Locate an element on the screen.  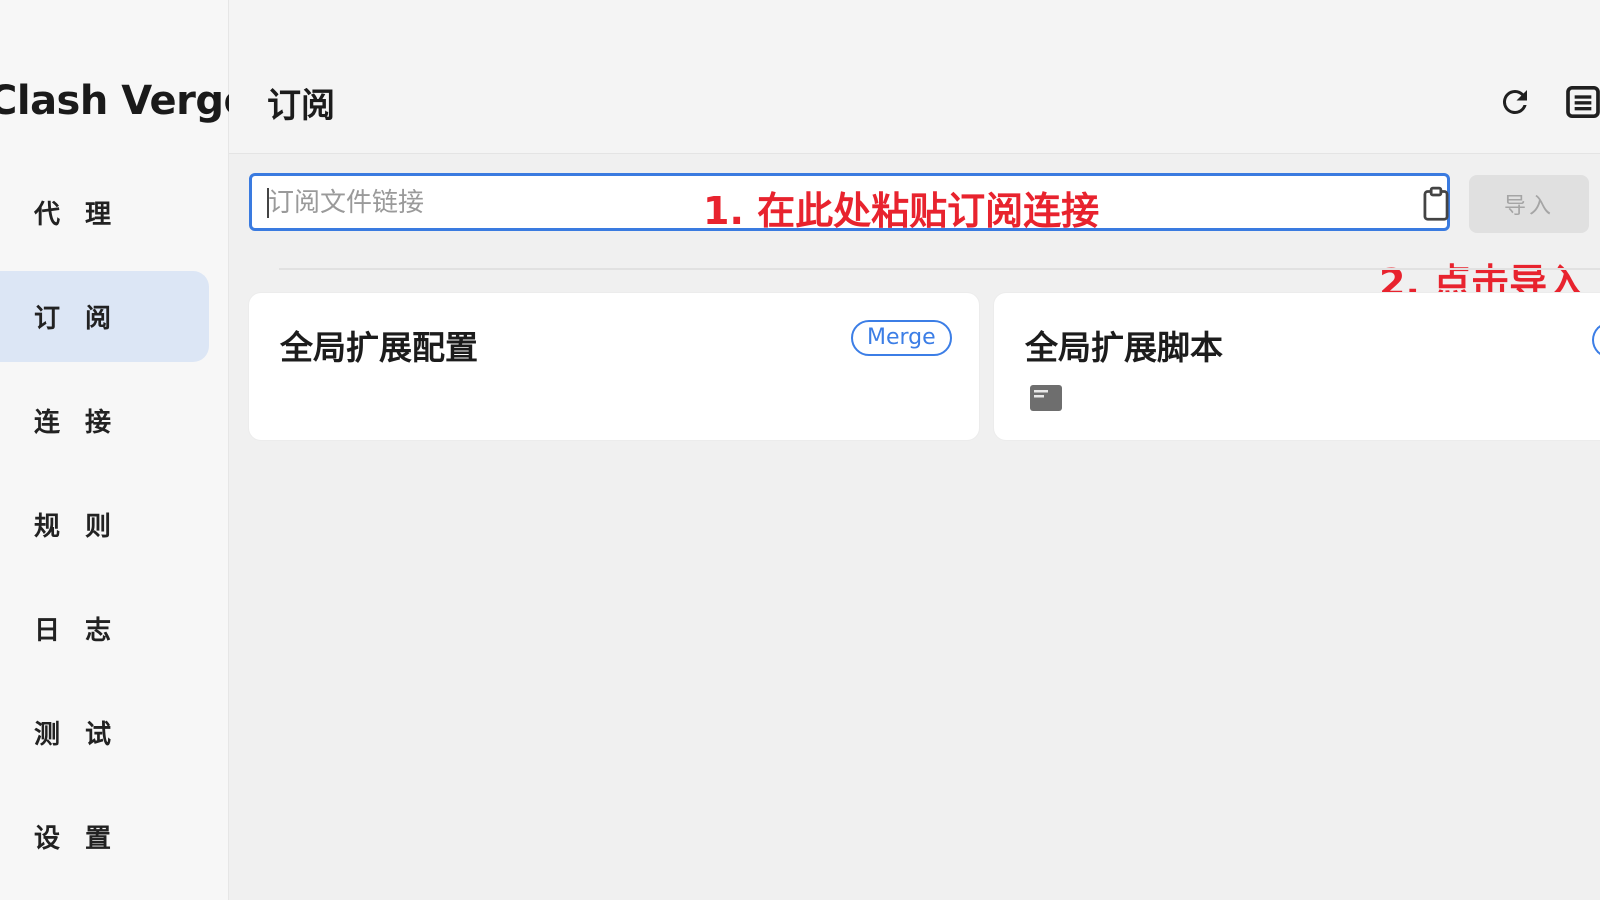
nav-item-subscriptions: 订 阅 is located at coordinates (104, 316).